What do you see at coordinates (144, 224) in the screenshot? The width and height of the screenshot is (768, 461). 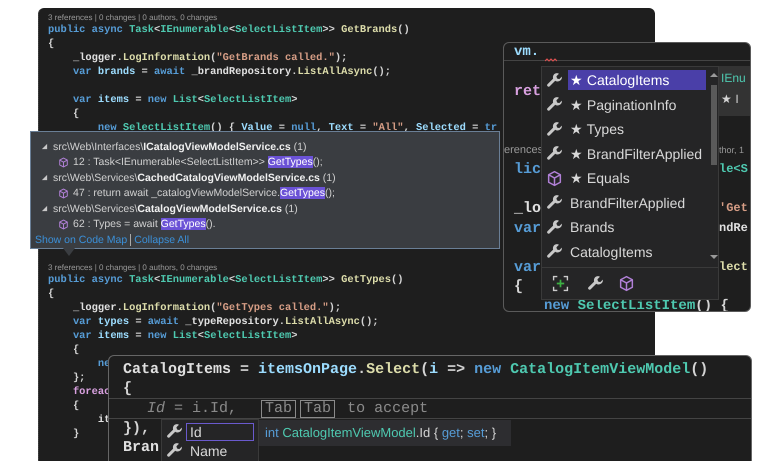 I see `reference-line: 62 : Types = await GetTypes().` at bounding box center [144, 224].